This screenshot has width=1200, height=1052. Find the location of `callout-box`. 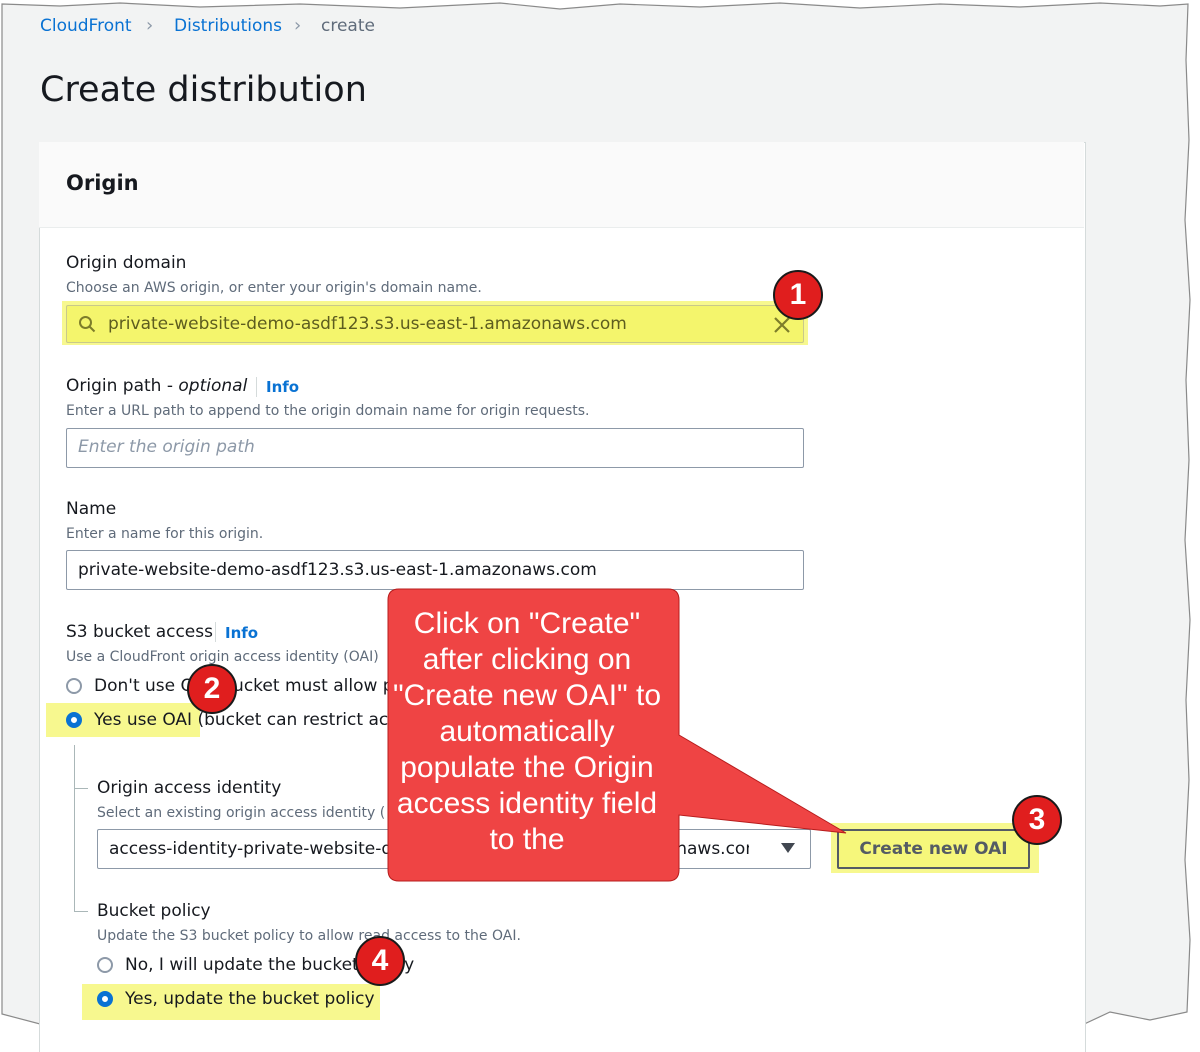

callout-box is located at coordinates (617, 735).